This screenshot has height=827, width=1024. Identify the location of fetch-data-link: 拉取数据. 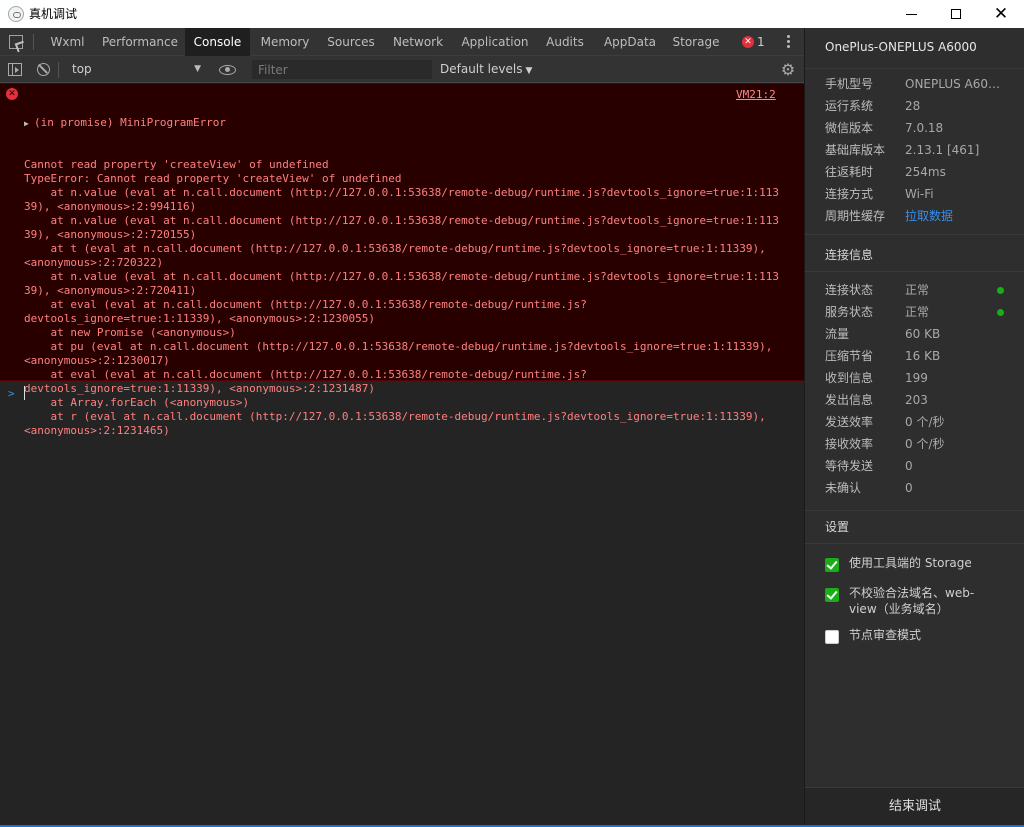
(955, 216).